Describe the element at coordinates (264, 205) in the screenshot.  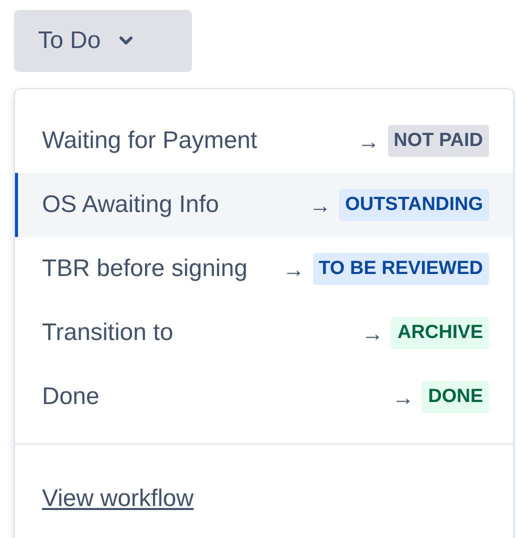
I see `menu-item: OS Awaiting Info → OUTSTANDING` at that location.